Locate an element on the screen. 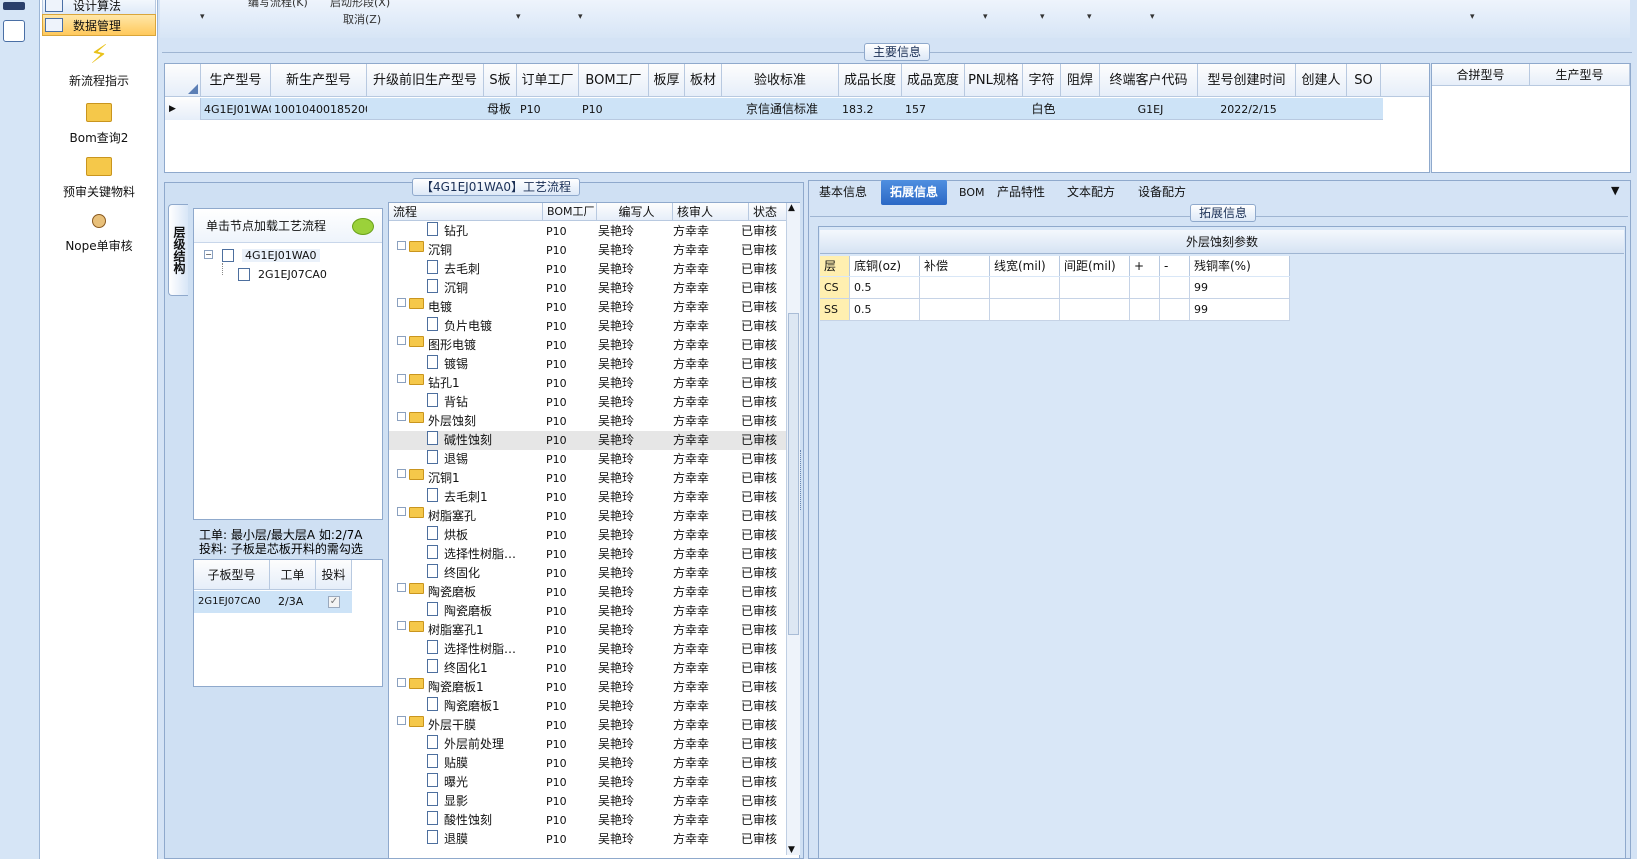  process-row: − 树脂塞孔P10吴艳玲方幸幸已审核 is located at coordinates (588, 516).